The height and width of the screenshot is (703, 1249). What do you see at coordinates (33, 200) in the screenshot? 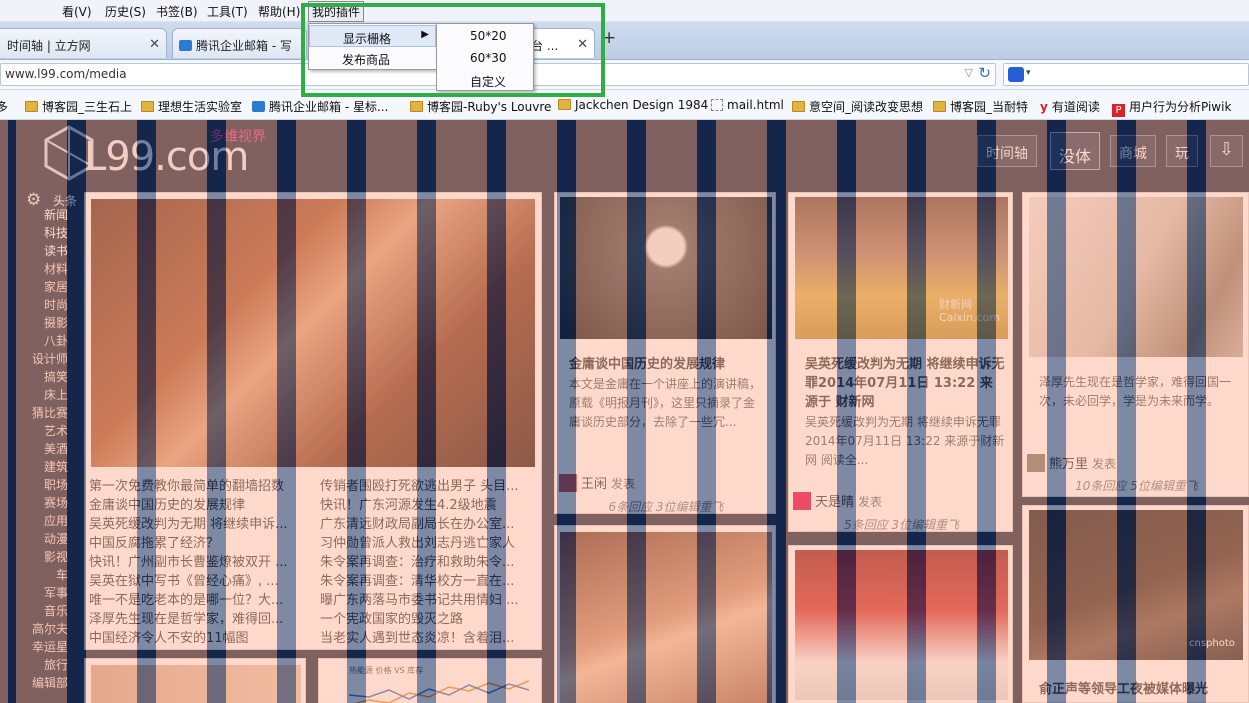
I see `gear-icon: ⚙` at bounding box center [33, 200].